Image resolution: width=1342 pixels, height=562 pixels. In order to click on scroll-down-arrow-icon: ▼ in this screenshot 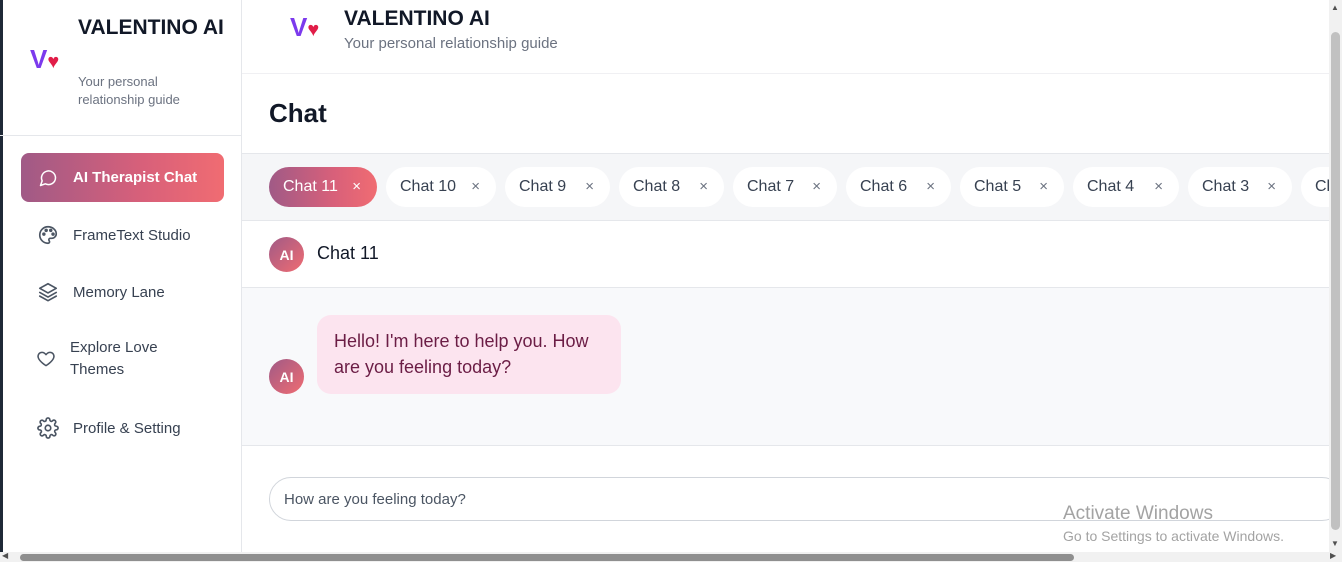, I will do `click(1335, 543)`.